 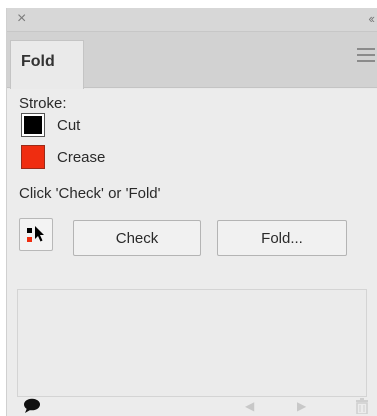 I want to click on previous-arrow-icon: ◀, so click(x=249, y=406).